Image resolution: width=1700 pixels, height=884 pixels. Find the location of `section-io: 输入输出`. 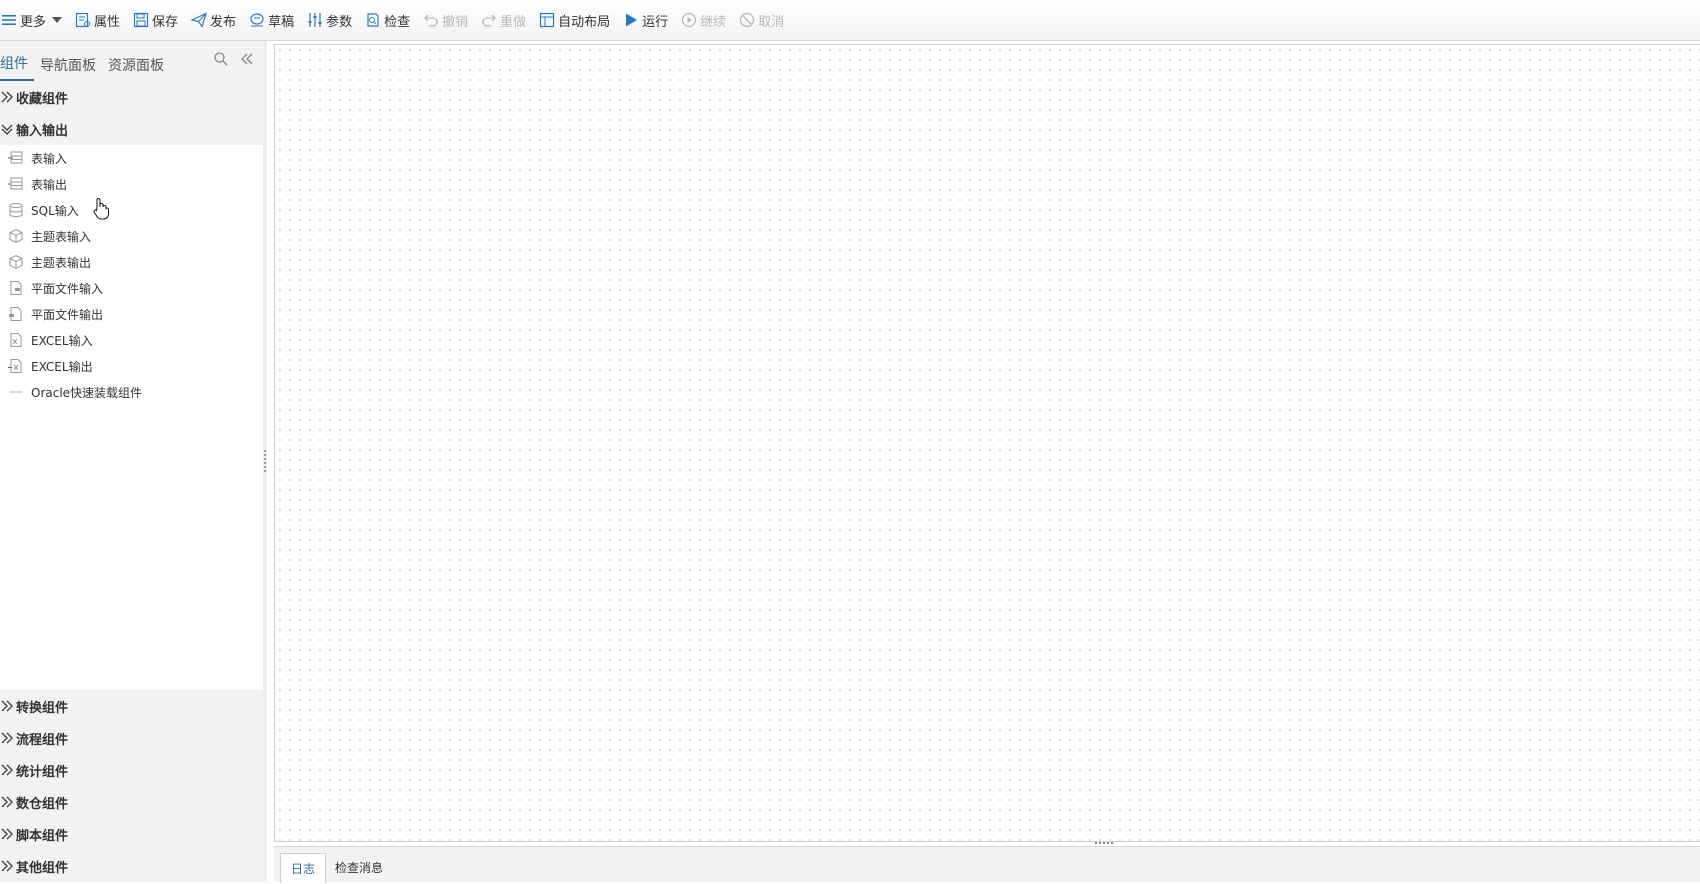

section-io: 输入输出 is located at coordinates (131, 129).